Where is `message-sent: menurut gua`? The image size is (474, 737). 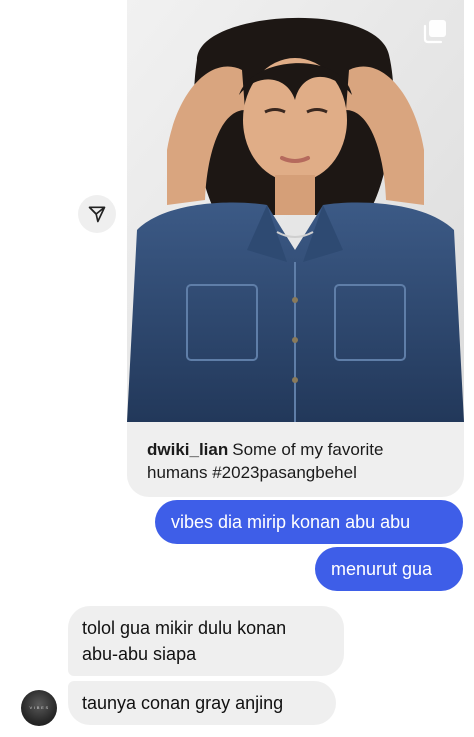 message-sent: menurut gua is located at coordinates (389, 569).